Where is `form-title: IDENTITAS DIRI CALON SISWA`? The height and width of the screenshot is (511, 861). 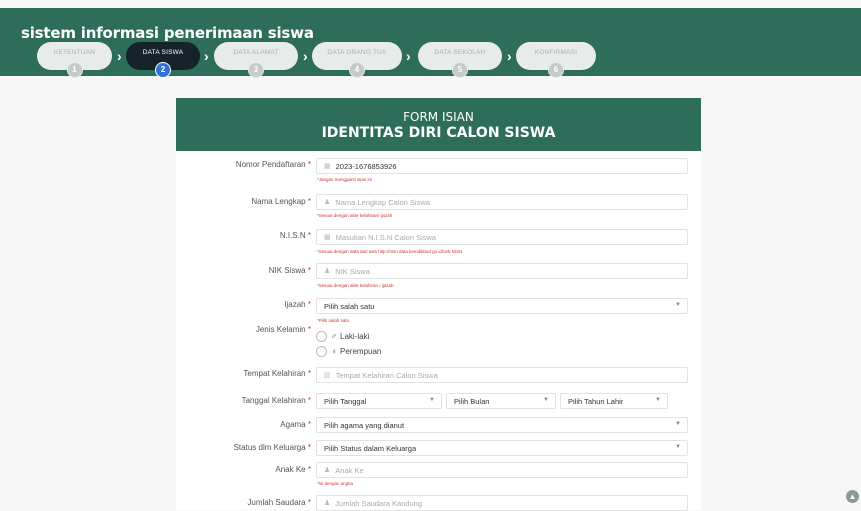
form-title: IDENTITAS DIRI CALON SISWA is located at coordinates (438, 133).